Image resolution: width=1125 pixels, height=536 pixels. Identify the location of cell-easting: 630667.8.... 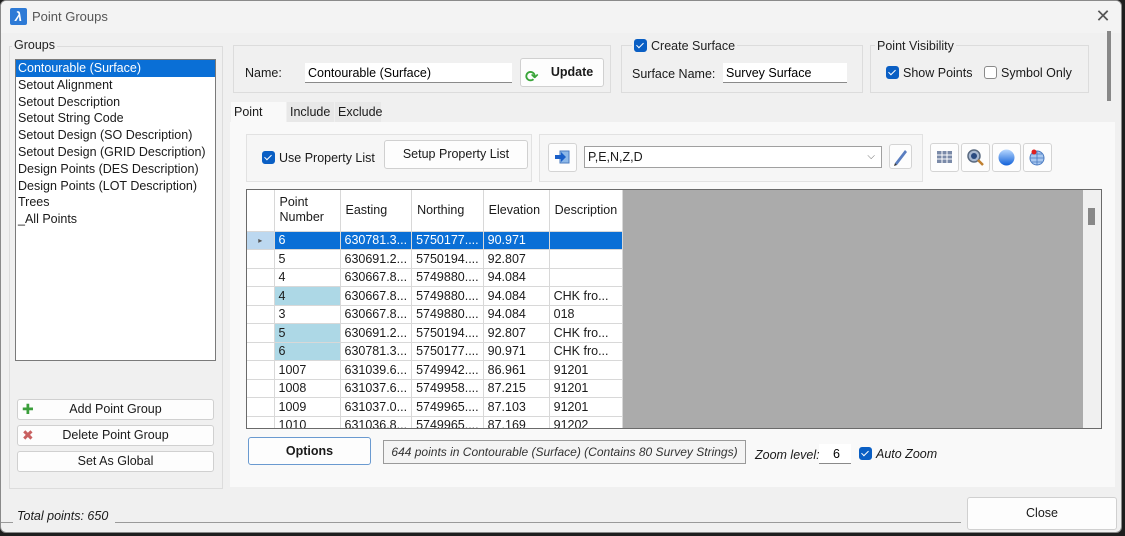
(376, 314).